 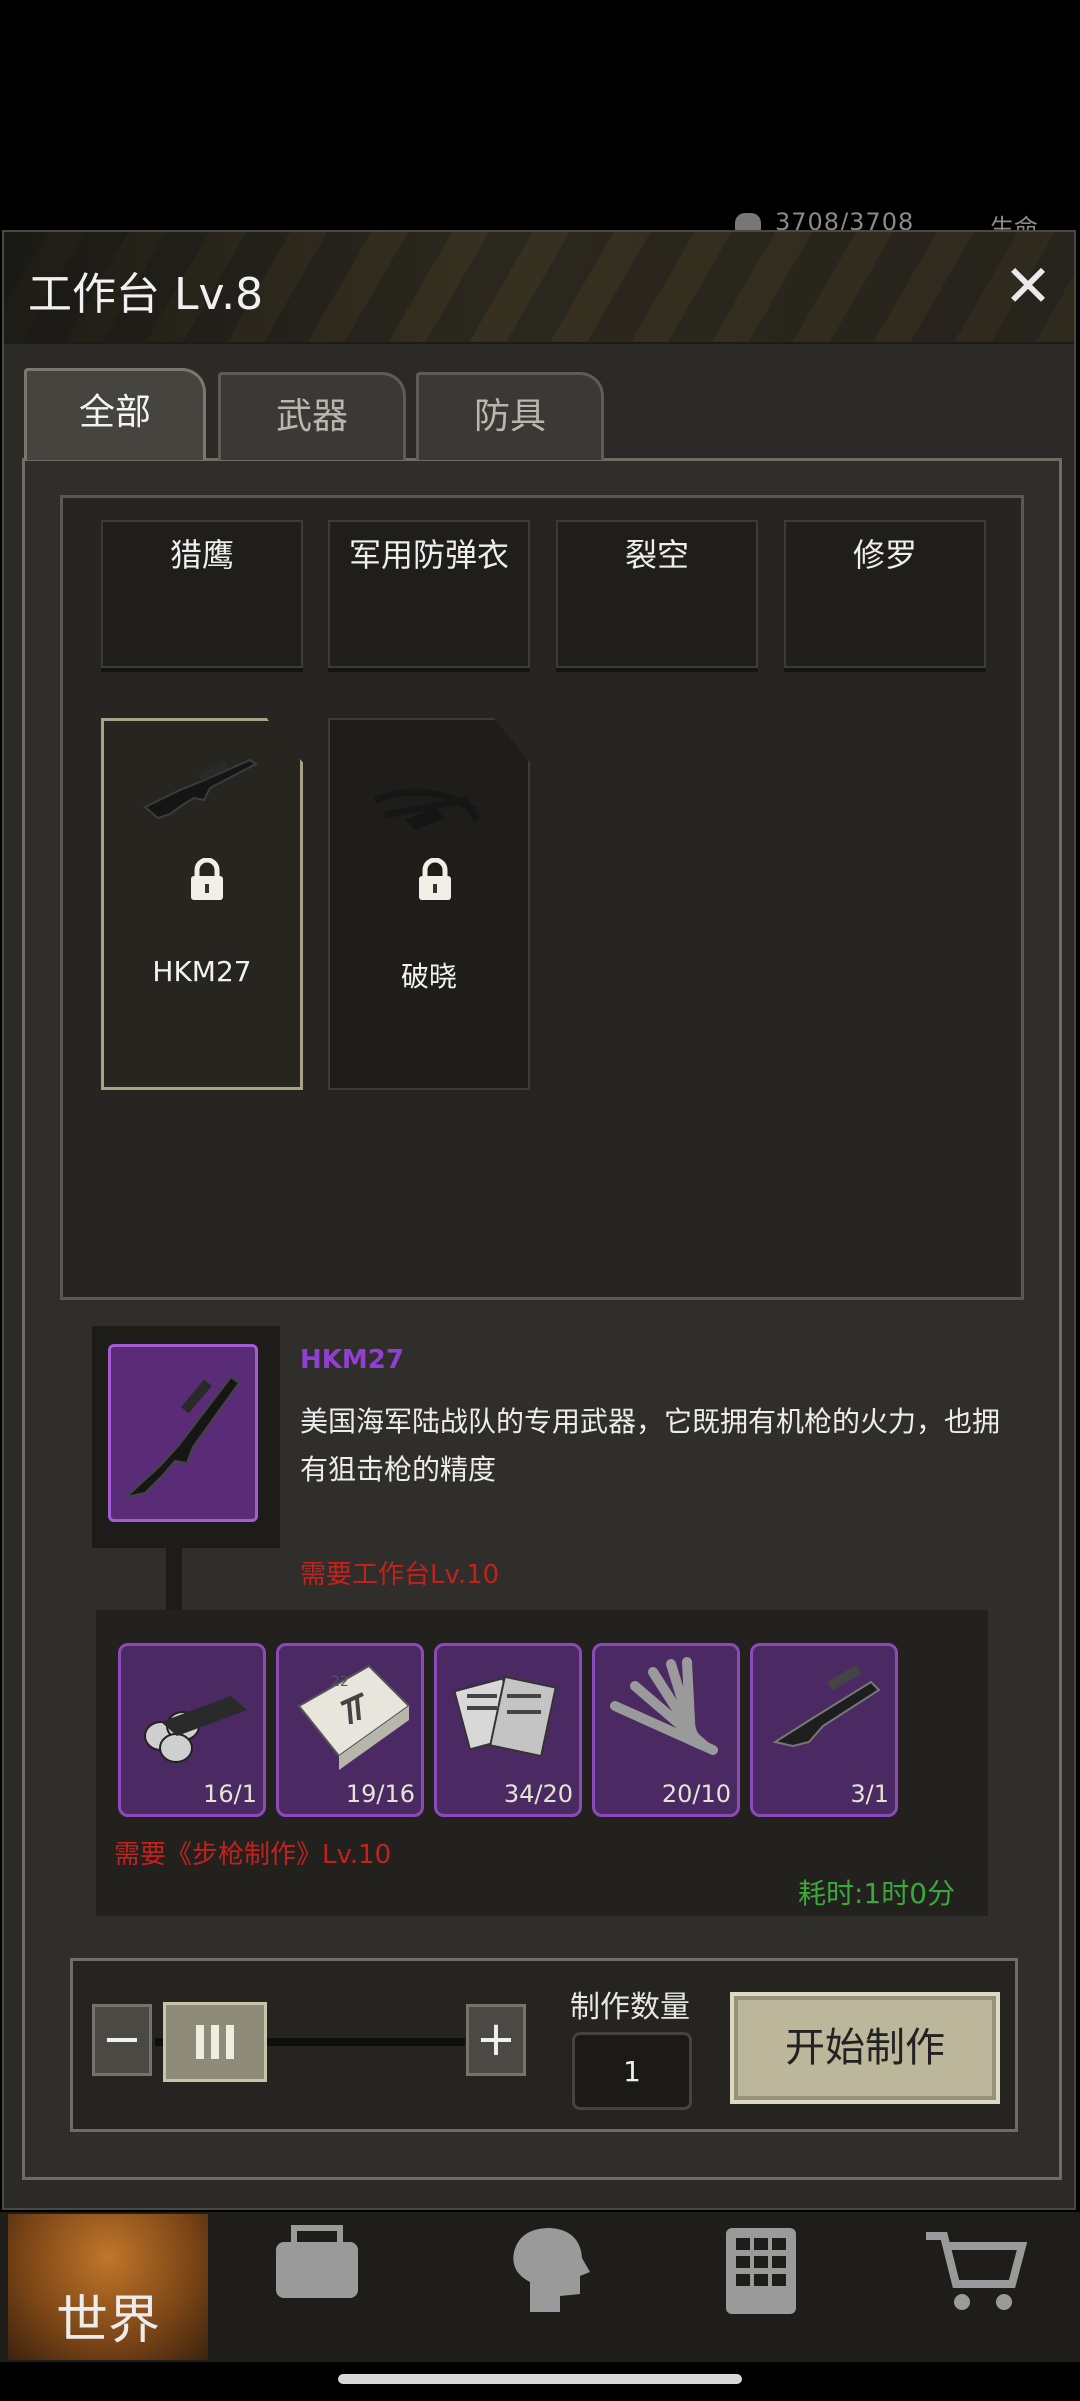 I want to click on recipe-card: 裂空, so click(x=657, y=594).